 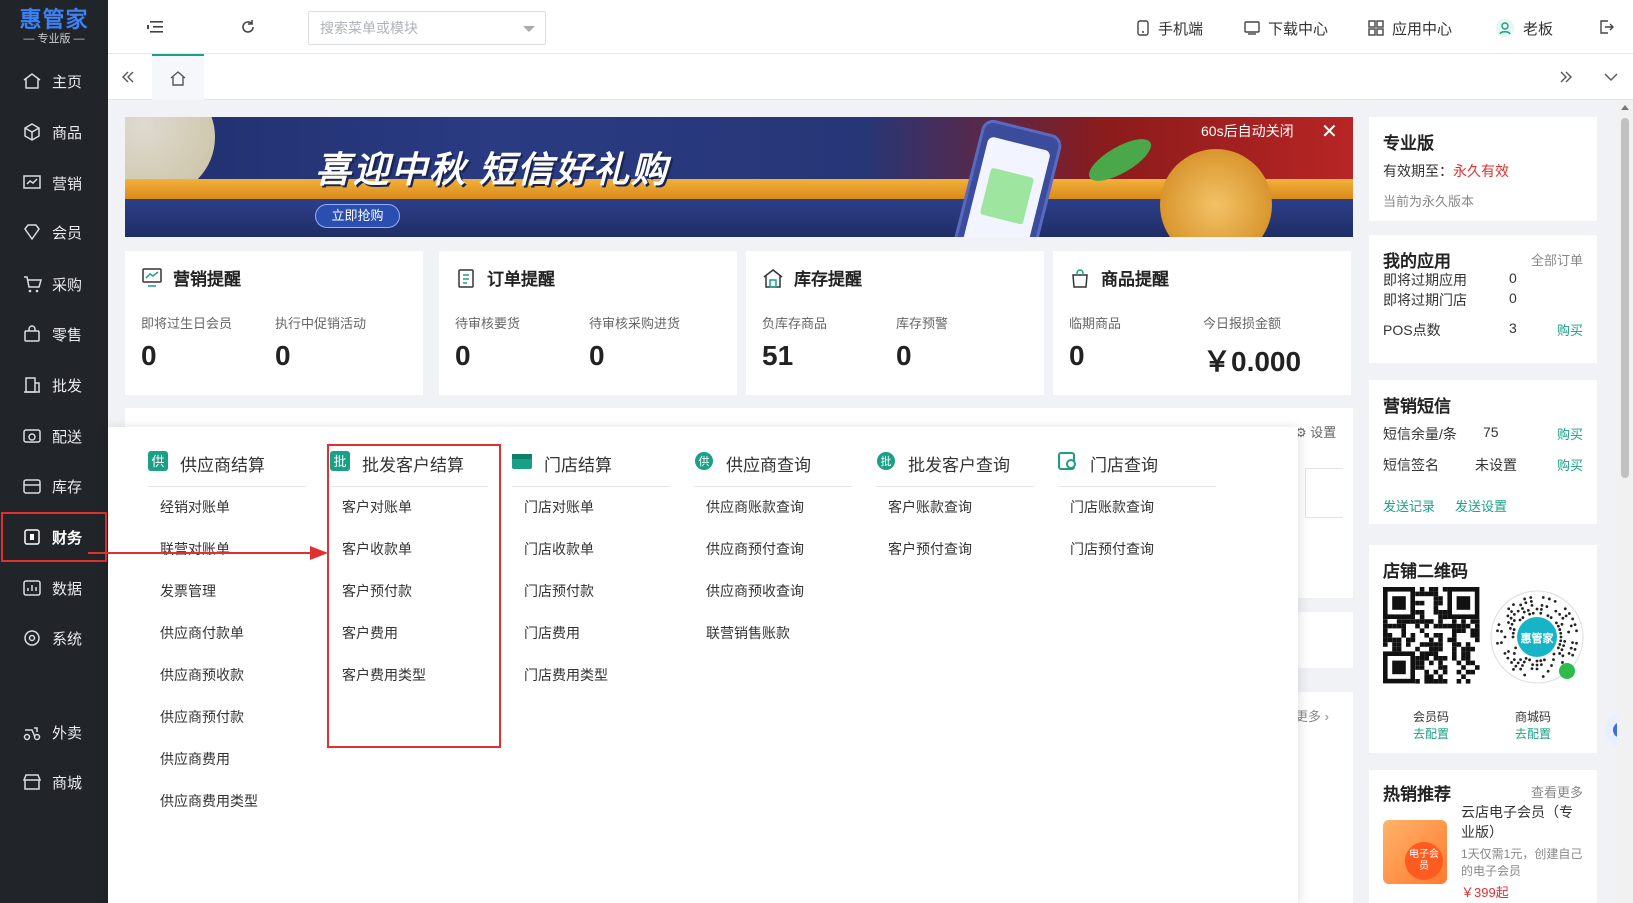 I want to click on more-link: 更多 ›, so click(x=1312, y=715).